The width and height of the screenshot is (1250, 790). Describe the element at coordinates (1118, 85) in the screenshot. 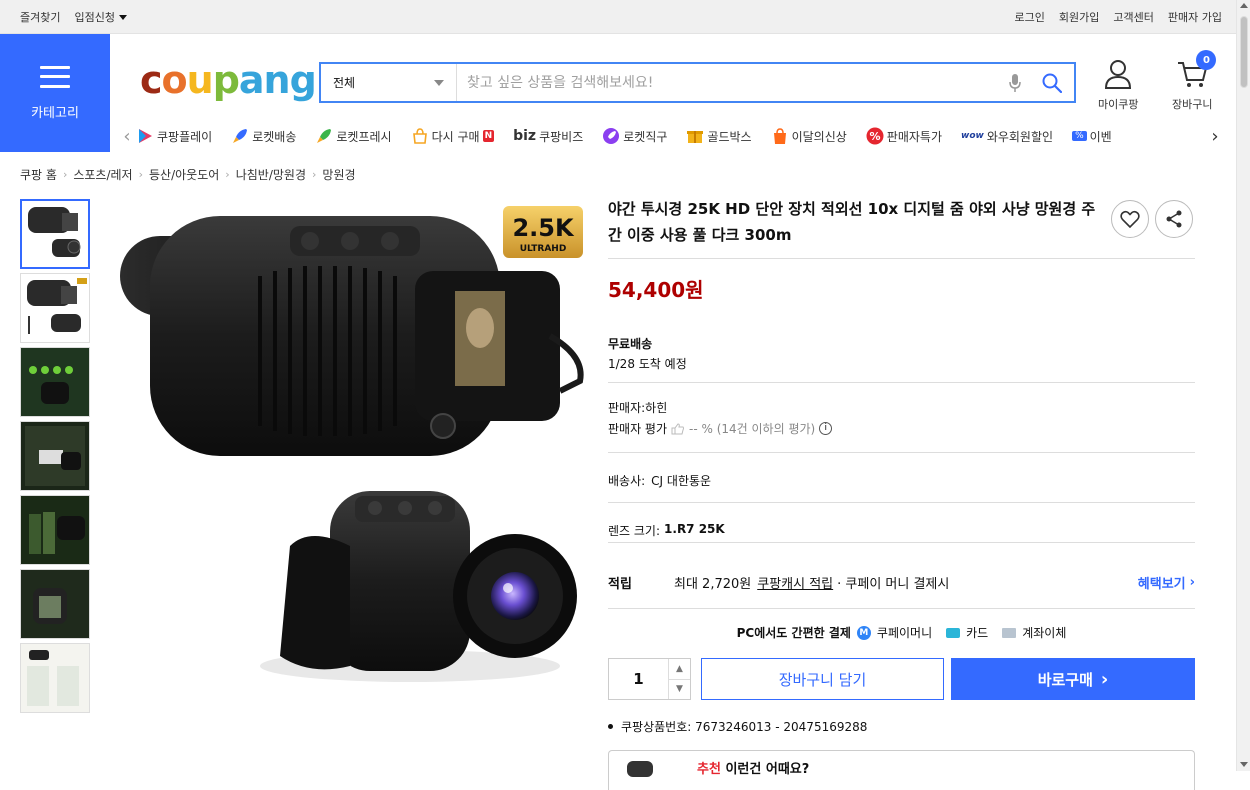

I see `my-coupang-button: 마이쿠팡` at that location.